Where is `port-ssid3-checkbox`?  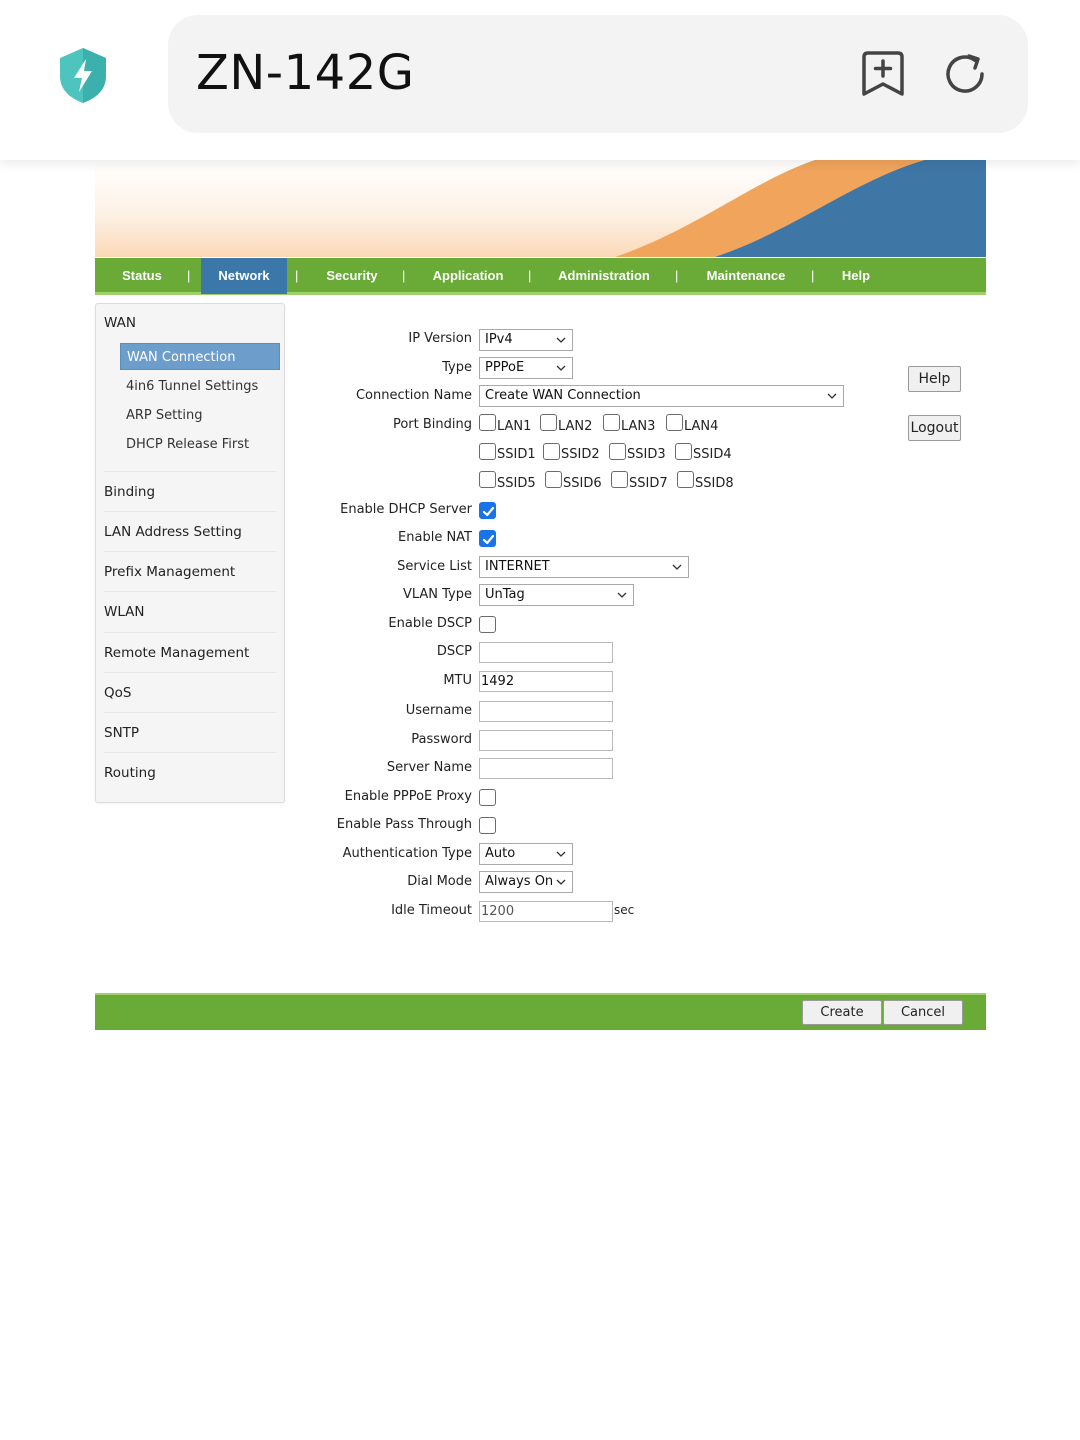
port-ssid3-checkbox is located at coordinates (617, 451).